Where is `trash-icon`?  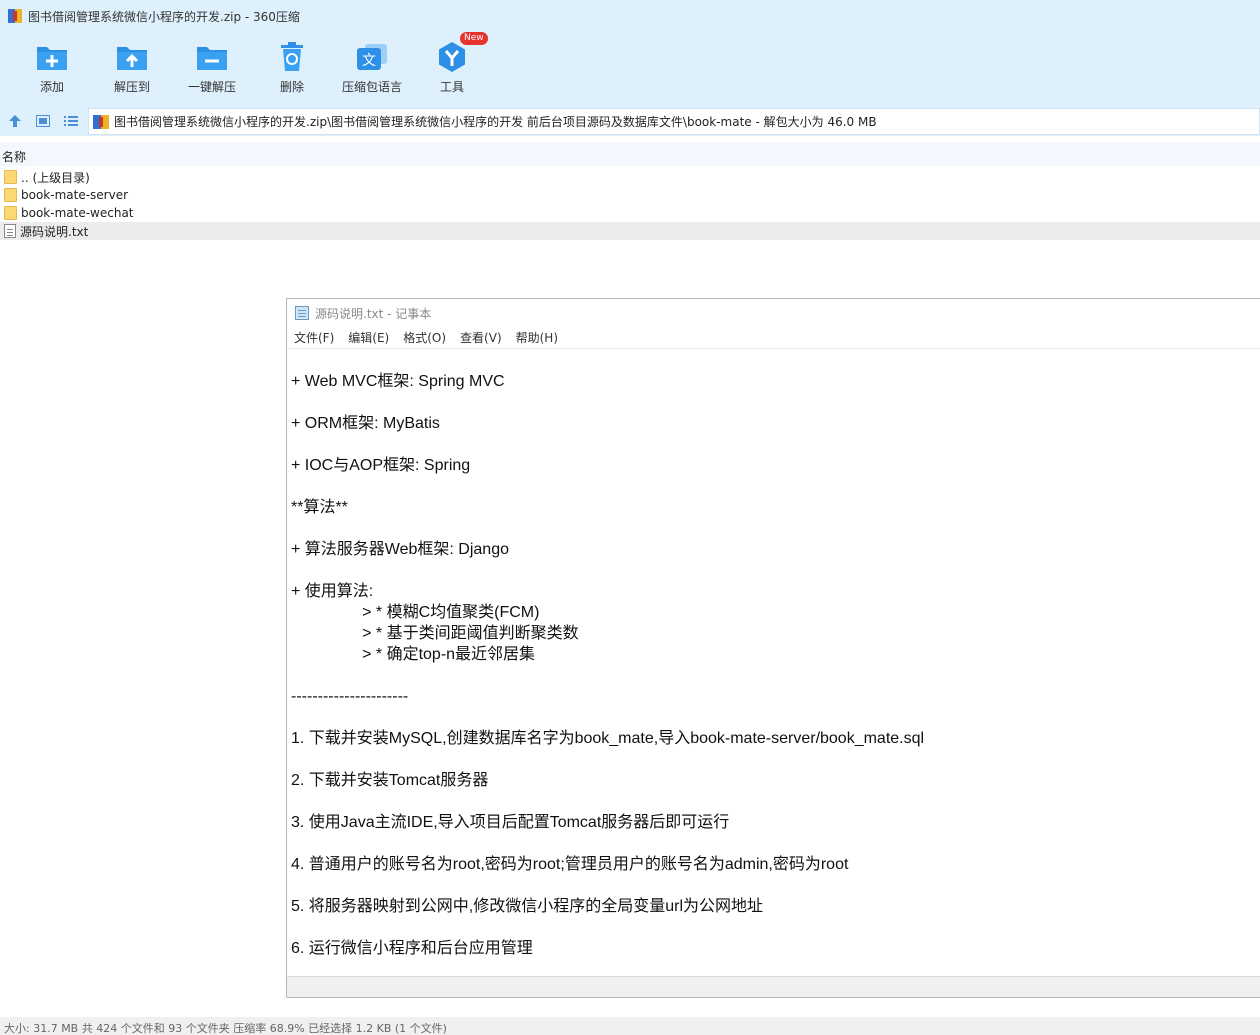 trash-icon is located at coordinates (292, 57).